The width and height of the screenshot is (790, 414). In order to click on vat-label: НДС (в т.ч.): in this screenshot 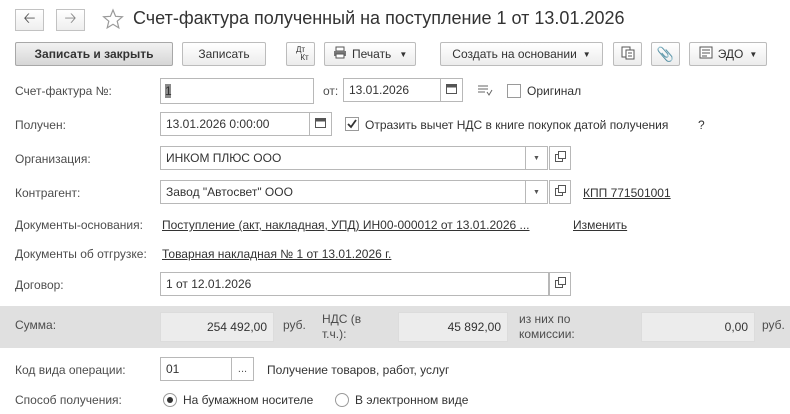, I will do `click(341, 327)`.